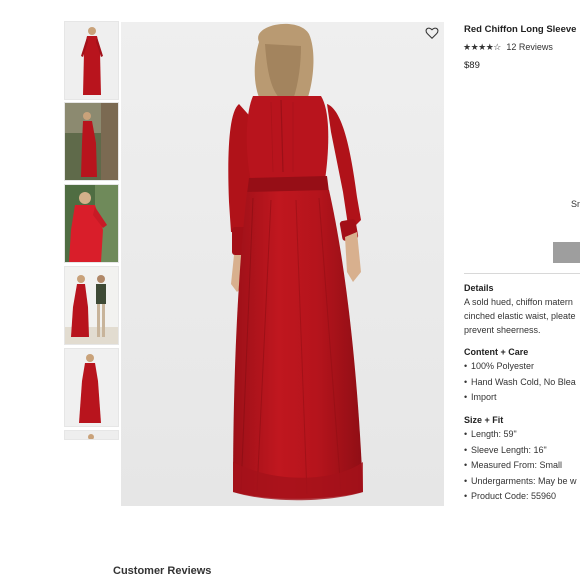 This screenshot has height=580, width=580. What do you see at coordinates (522, 273) in the screenshot?
I see `divider` at bounding box center [522, 273].